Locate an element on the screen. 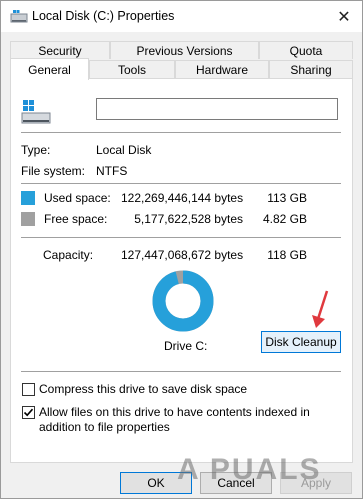 This screenshot has height=499, width=363. tab-tools: Tools is located at coordinates (132, 69).